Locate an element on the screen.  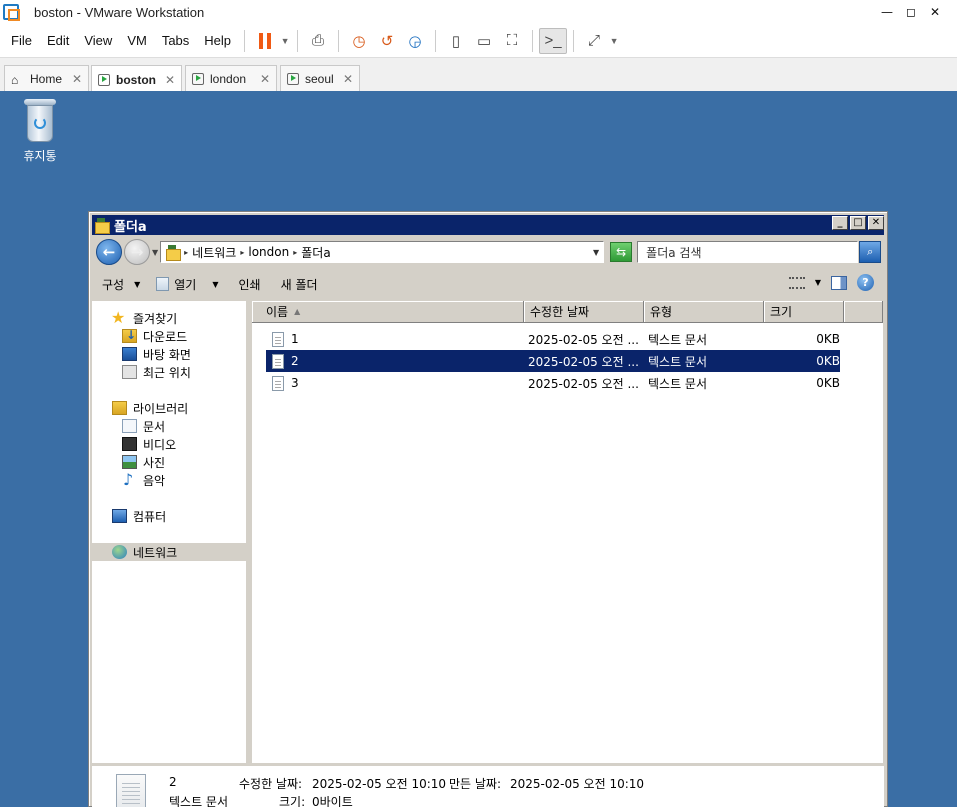
explorer-title: 폴더a is located at coordinates (130, 227).